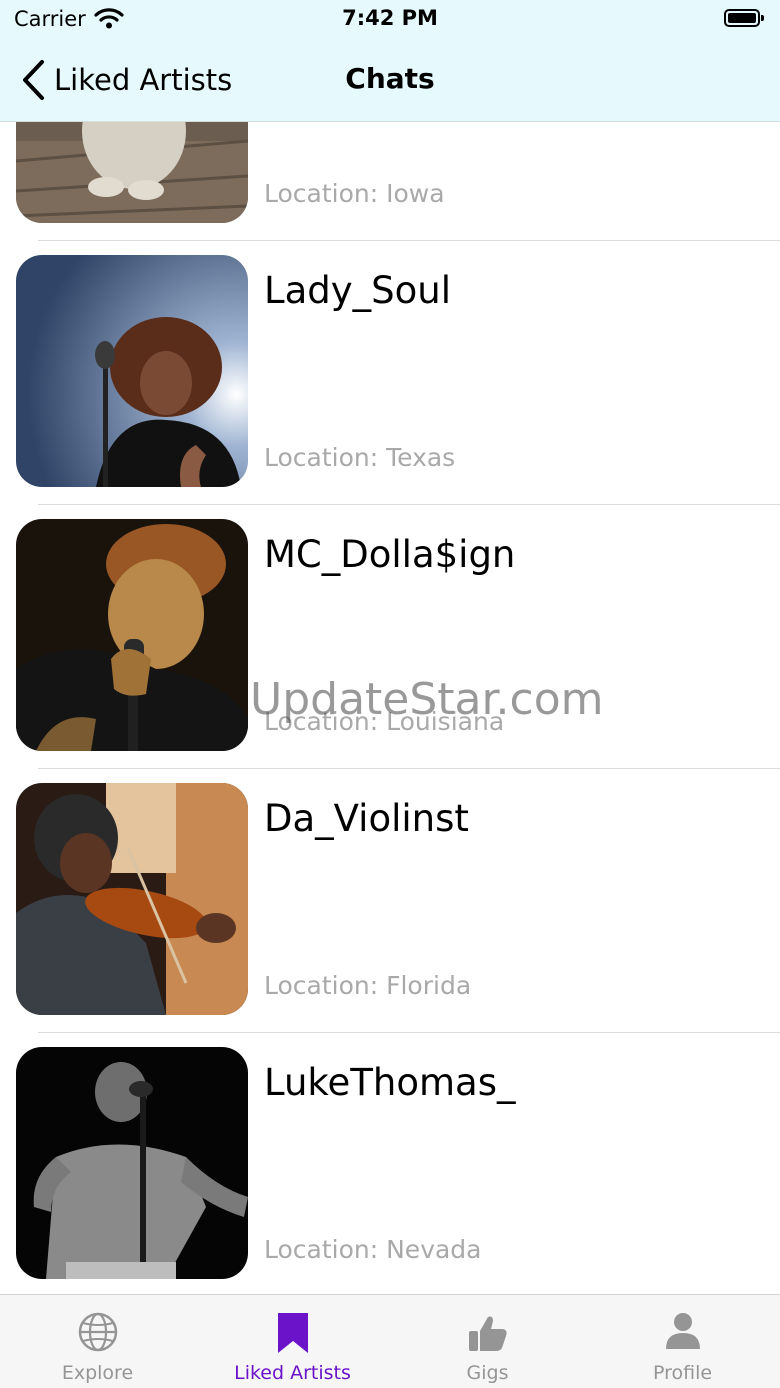 The width and height of the screenshot is (780, 1388). I want to click on navigation-bar: Carrier 7:42 PM Liked Artists Chats, so click(390, 61).